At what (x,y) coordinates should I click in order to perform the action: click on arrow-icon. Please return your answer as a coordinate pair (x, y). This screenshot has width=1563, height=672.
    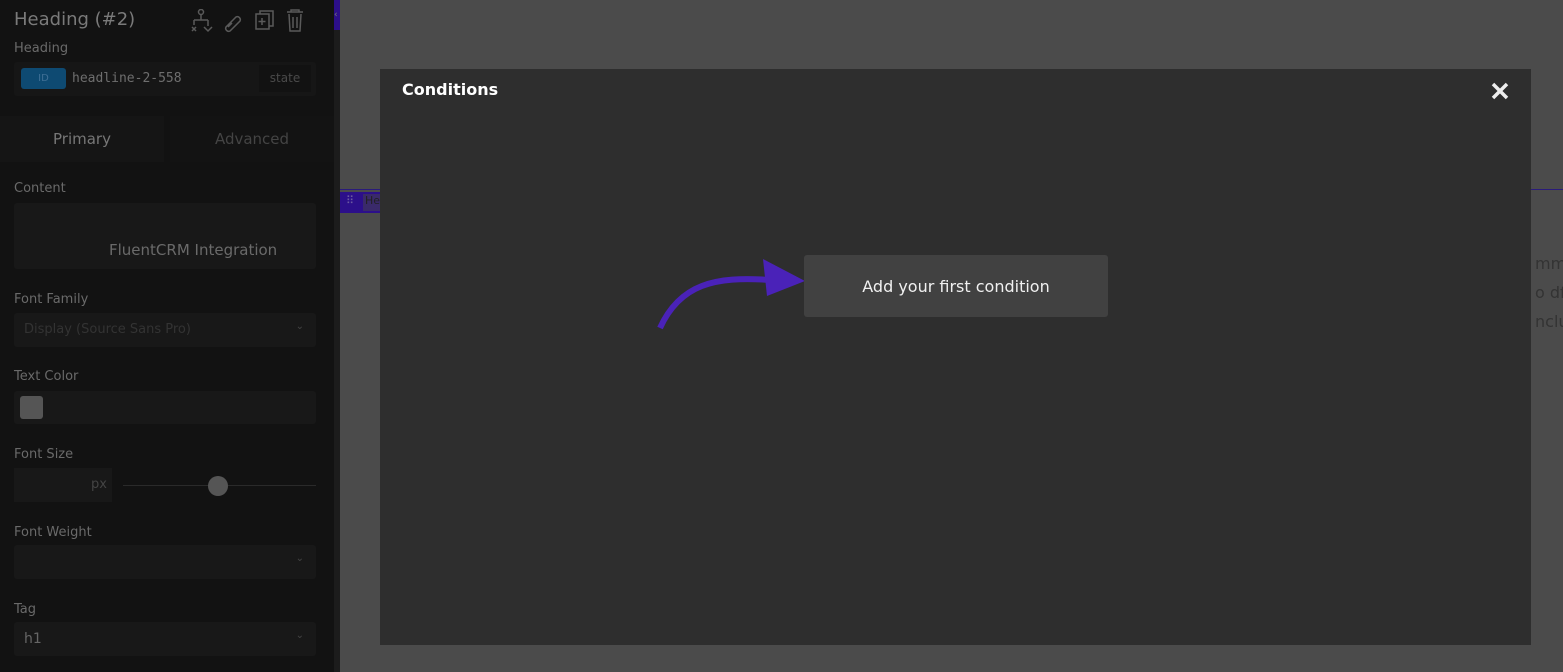
    Looking at the image, I should click on (731, 294).